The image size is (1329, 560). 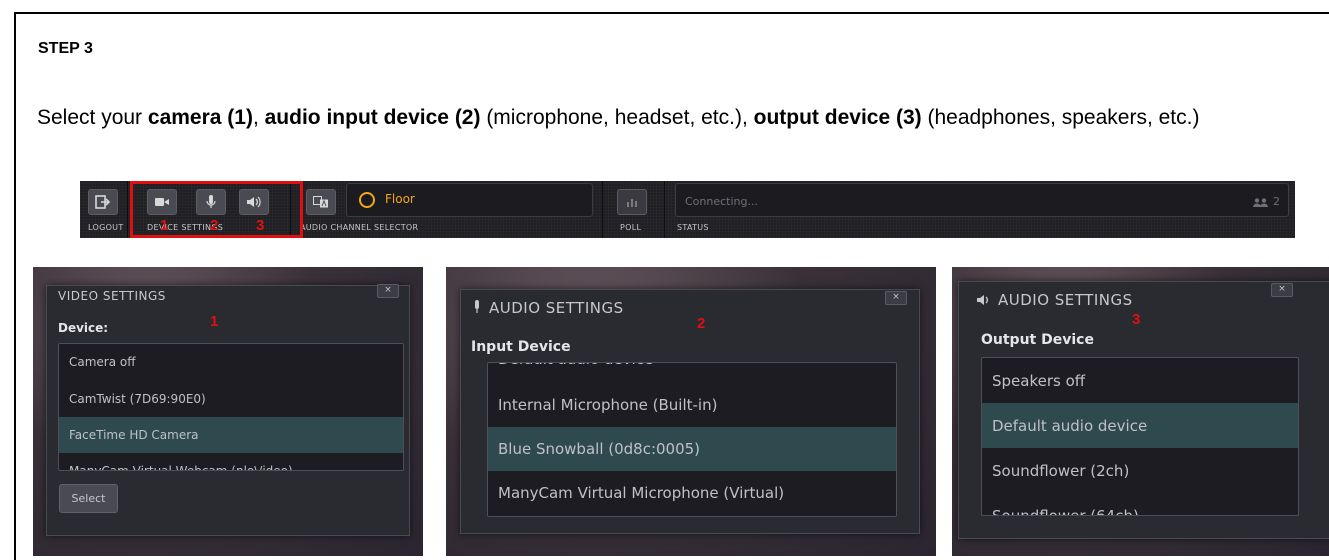 I want to click on poll-label: POLL, so click(x=631, y=227).